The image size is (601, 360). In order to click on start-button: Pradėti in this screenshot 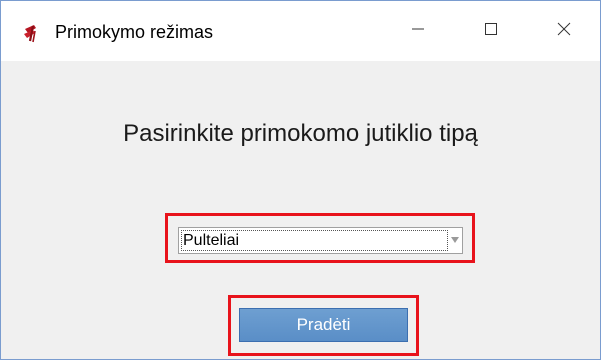, I will do `click(323, 325)`.